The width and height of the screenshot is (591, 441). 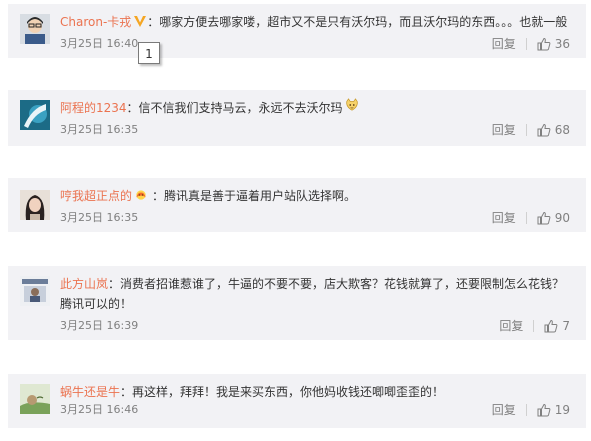 What do you see at coordinates (562, 218) in the screenshot?
I see `like-count: 90` at bounding box center [562, 218].